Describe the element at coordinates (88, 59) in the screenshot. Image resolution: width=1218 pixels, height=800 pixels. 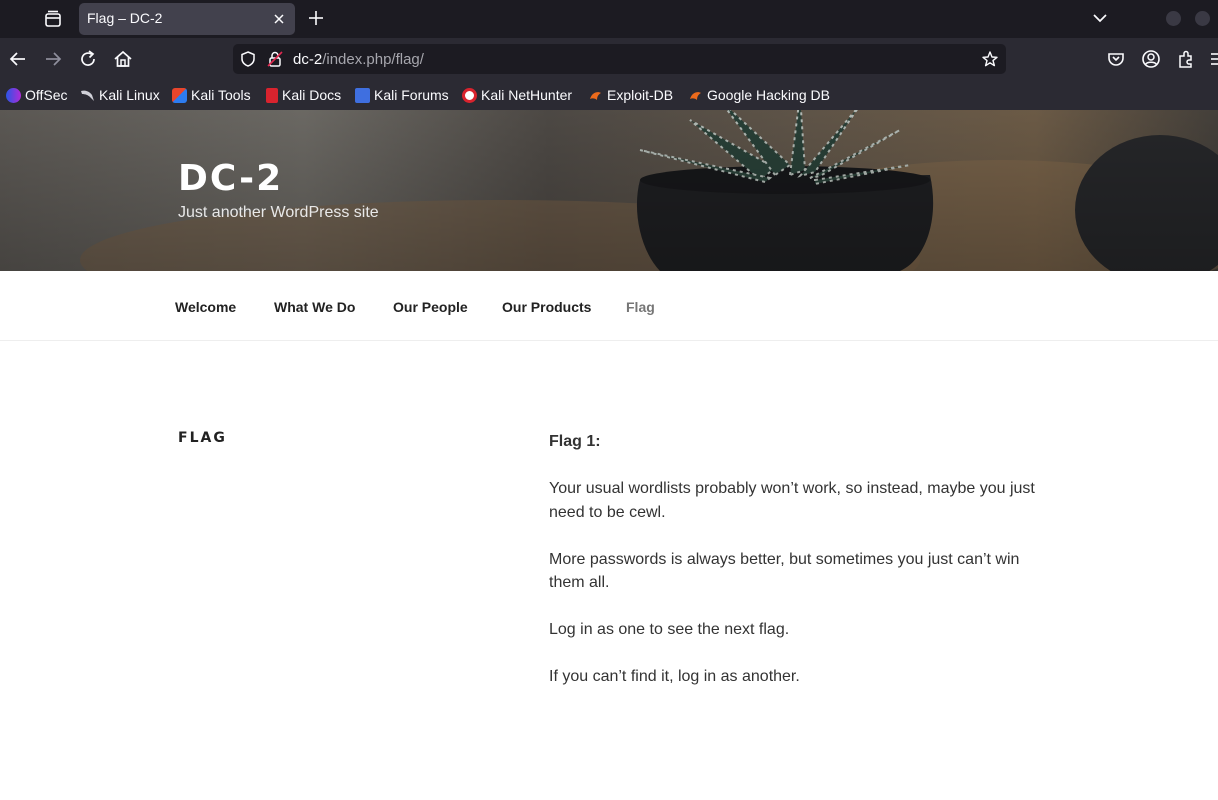
I see `reload-icon` at that location.